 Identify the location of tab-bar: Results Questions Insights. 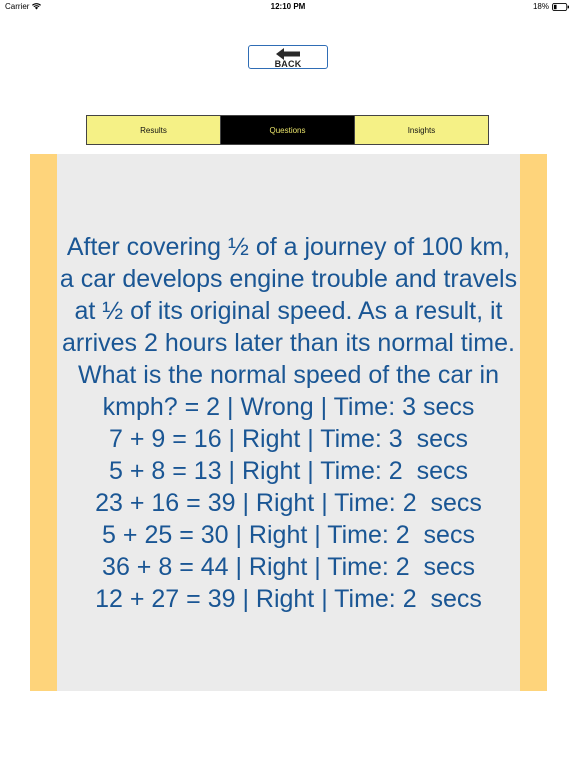
(287, 130).